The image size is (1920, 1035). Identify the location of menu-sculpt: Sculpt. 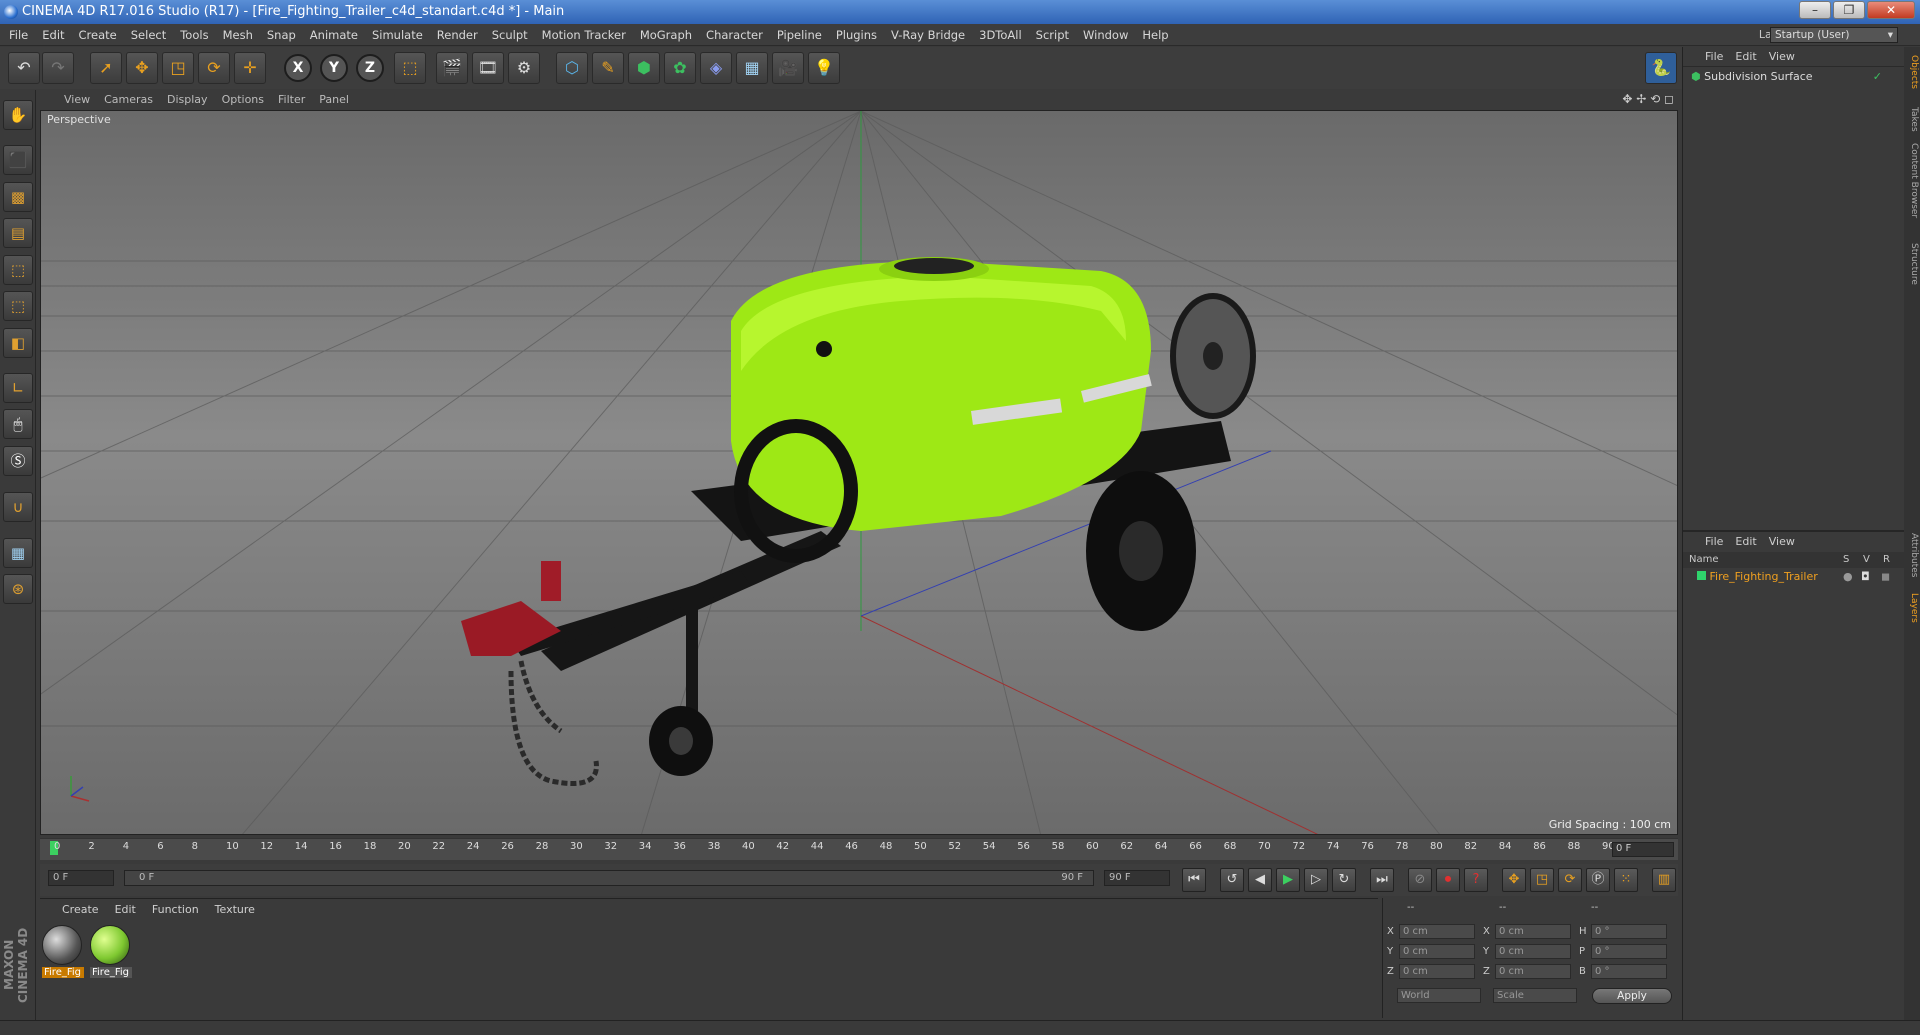
(510, 35).